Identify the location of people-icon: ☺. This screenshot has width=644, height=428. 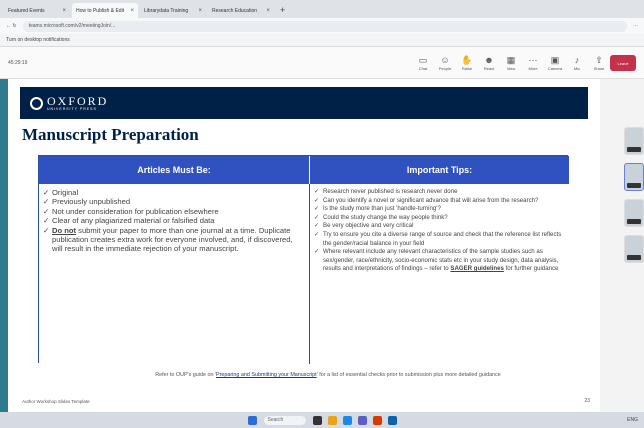
(445, 59).